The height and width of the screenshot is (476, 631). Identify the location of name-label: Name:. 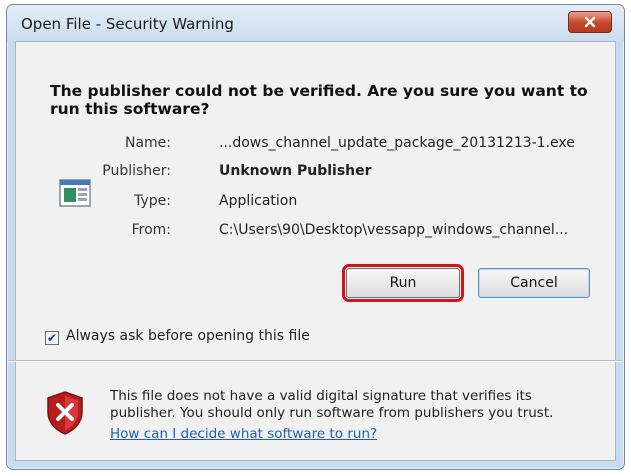
(147, 143).